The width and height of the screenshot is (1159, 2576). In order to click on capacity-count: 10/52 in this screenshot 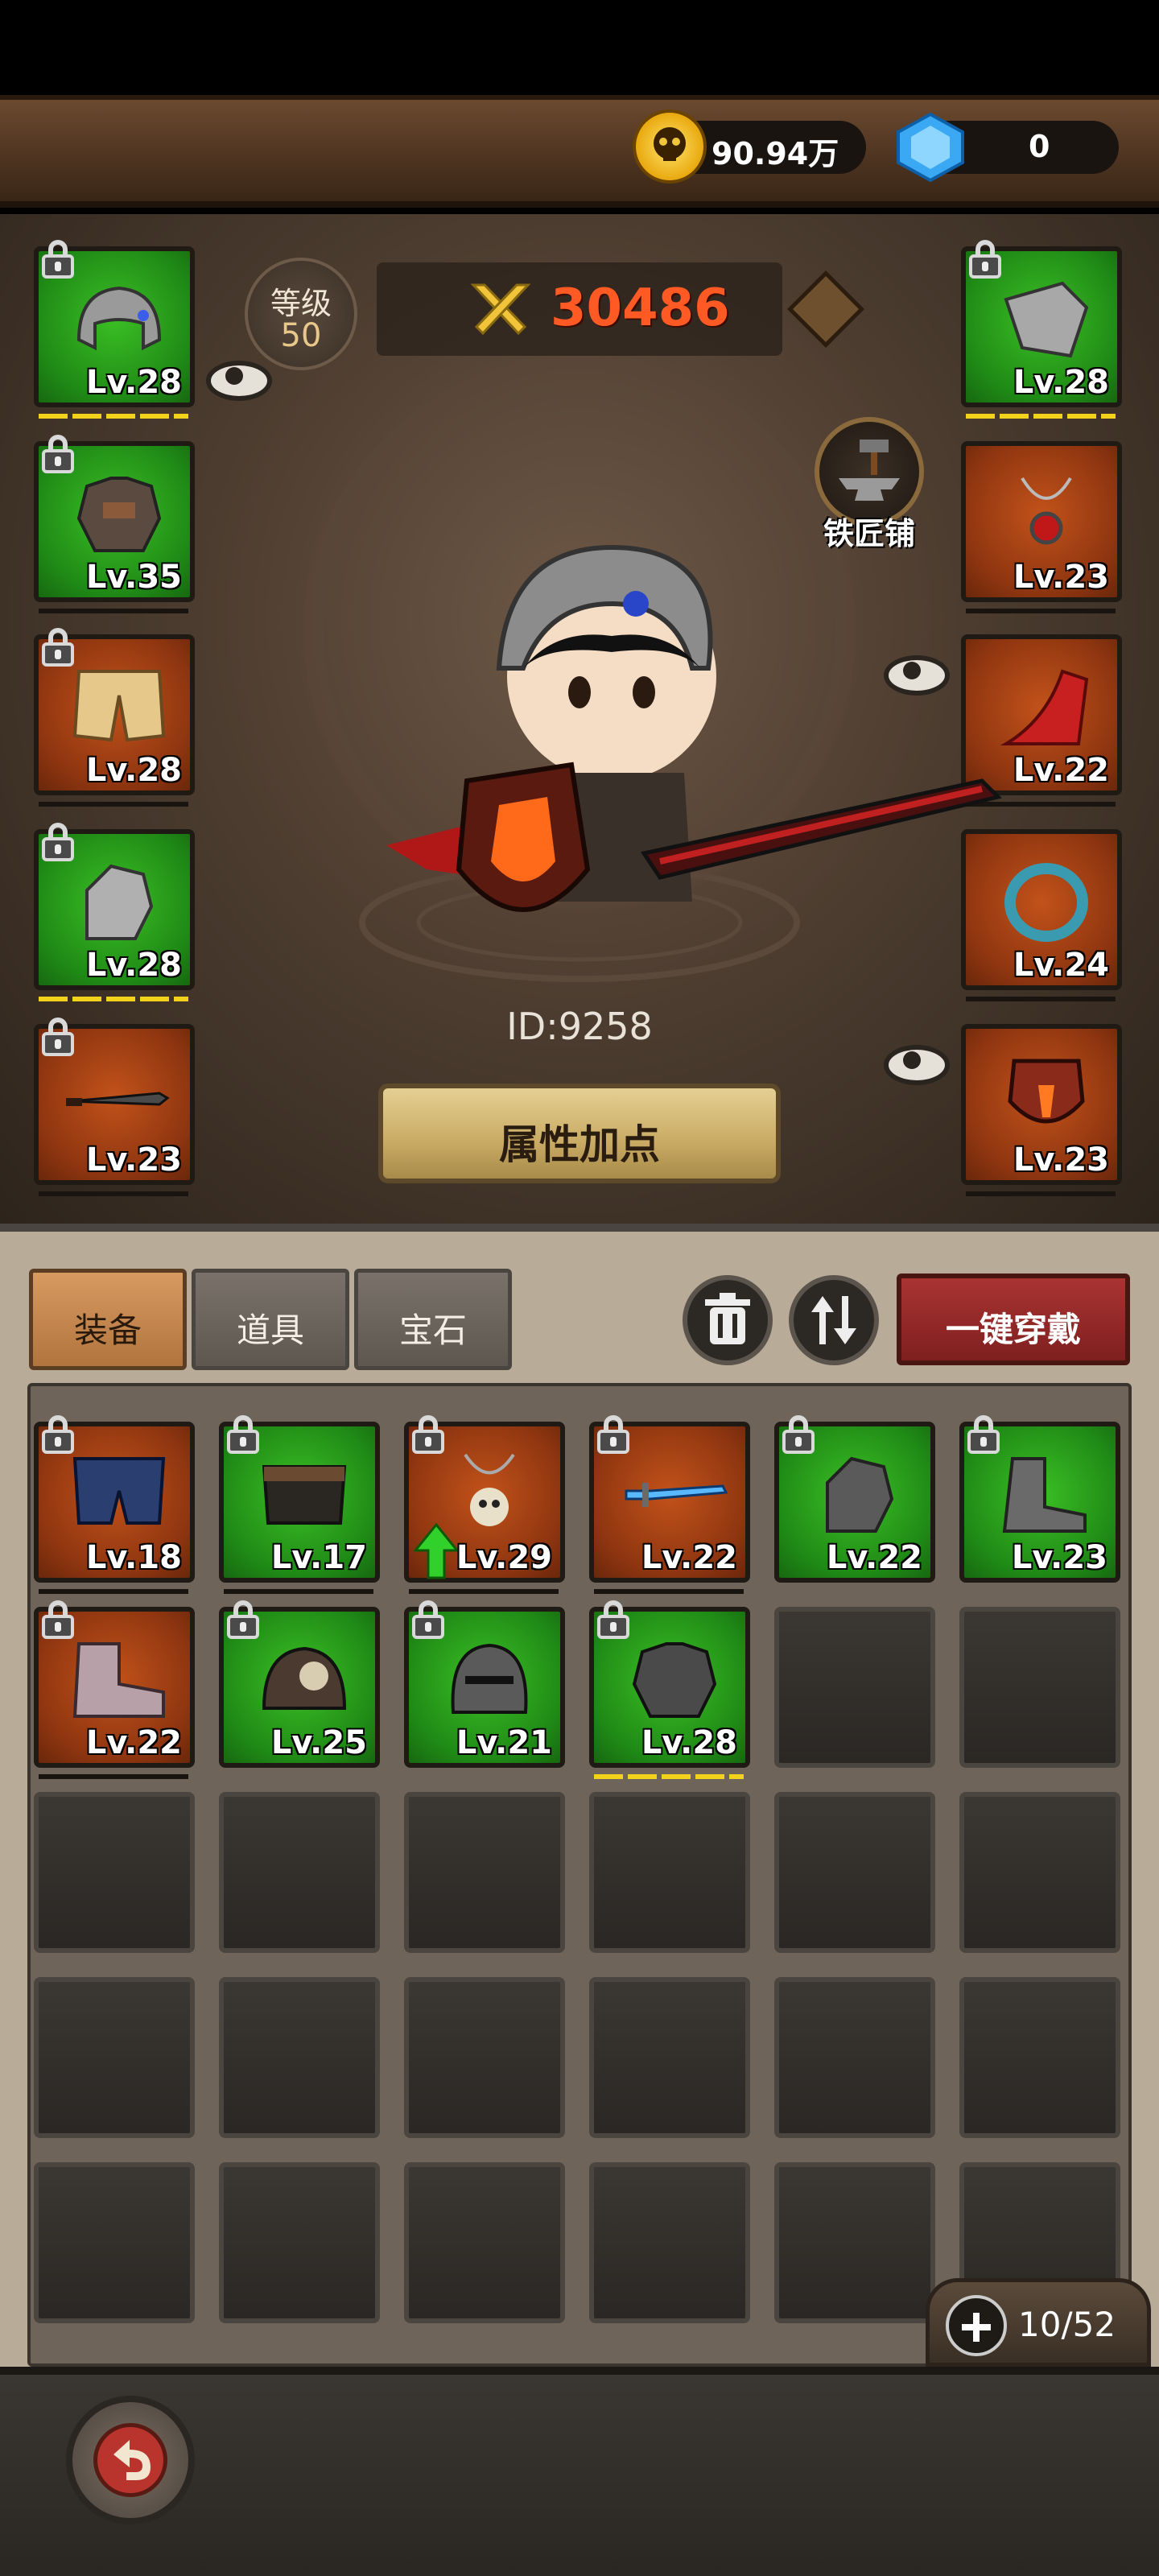, I will do `click(1067, 2324)`.